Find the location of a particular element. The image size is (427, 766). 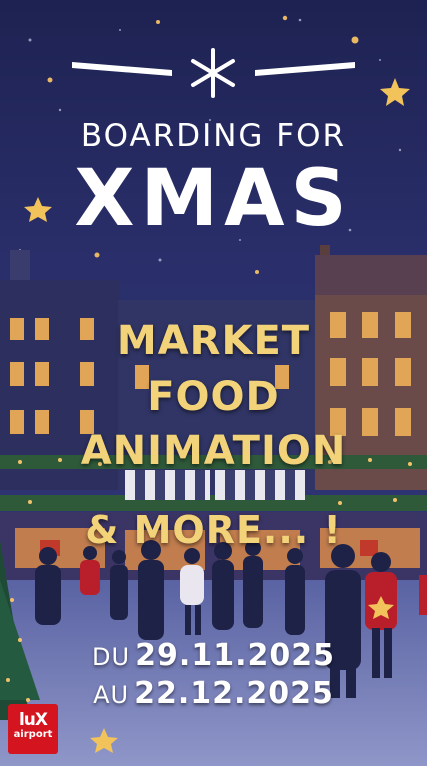

highlight-market: MARKET is located at coordinates (213, 341).